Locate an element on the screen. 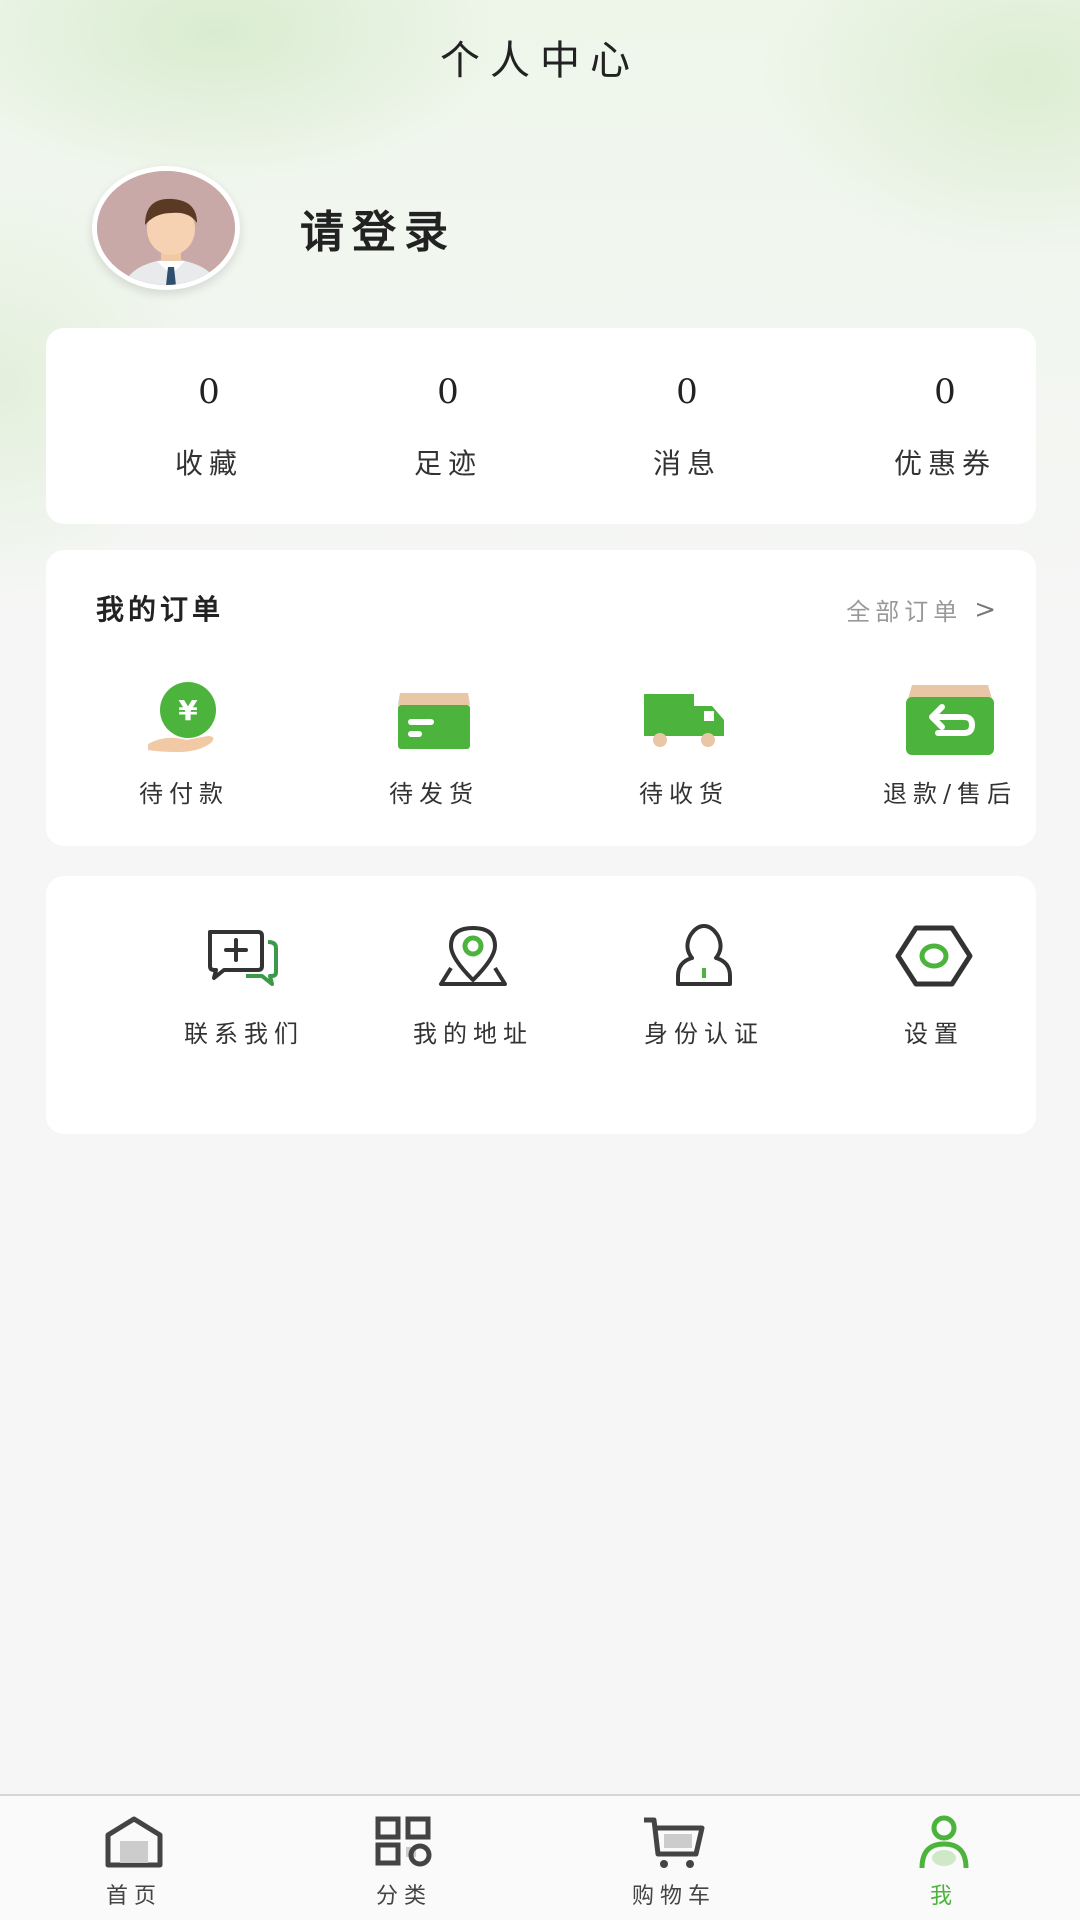 The width and height of the screenshot is (1080, 1920). tool-contact-us: 联系我们 is located at coordinates (244, 982).